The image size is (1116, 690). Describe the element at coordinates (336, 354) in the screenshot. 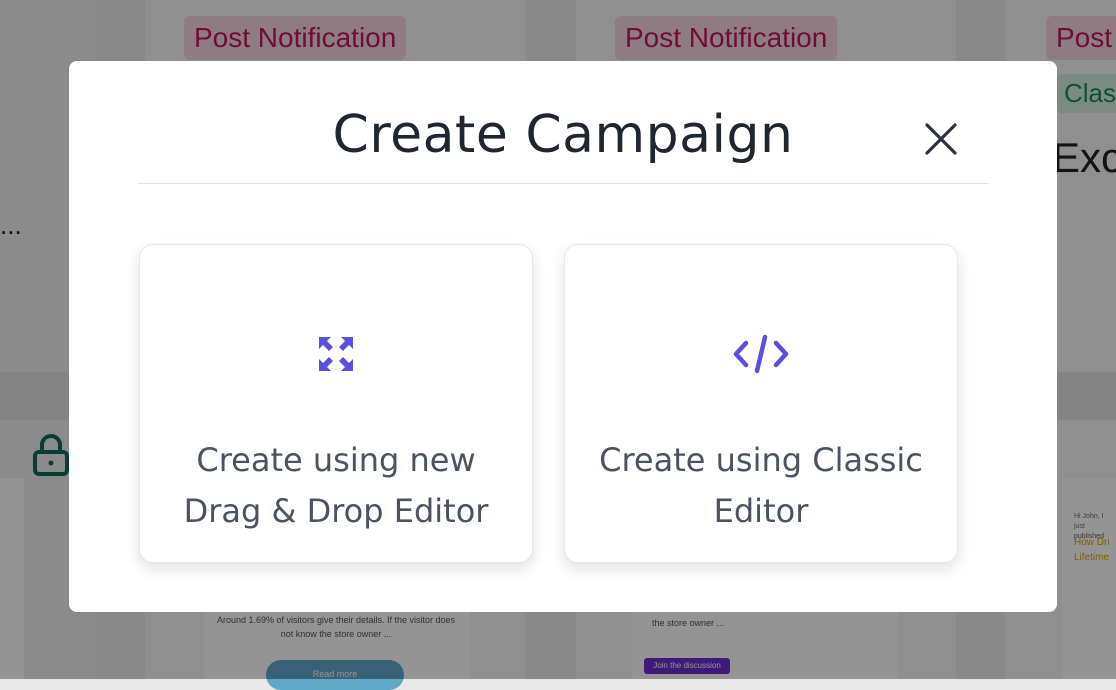

I see `expand-arrows-icon` at that location.